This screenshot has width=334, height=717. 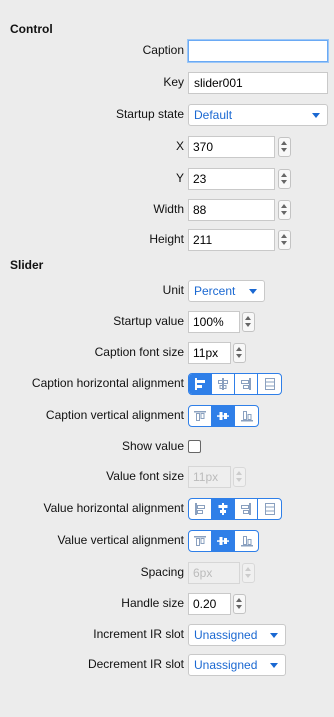 What do you see at coordinates (226, 291) in the screenshot?
I see `unit-dropdown: Percent` at bounding box center [226, 291].